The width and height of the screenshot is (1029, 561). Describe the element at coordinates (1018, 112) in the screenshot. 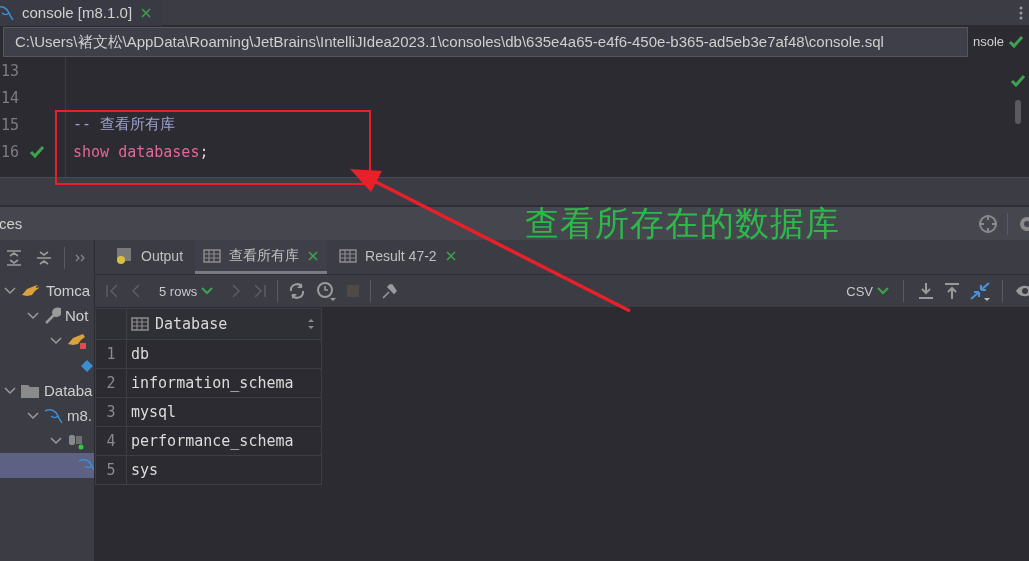

I see `scrollbar` at that location.